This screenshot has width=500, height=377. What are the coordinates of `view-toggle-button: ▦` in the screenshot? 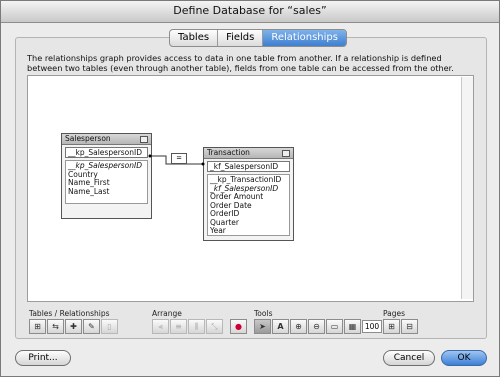 It's located at (352, 326).